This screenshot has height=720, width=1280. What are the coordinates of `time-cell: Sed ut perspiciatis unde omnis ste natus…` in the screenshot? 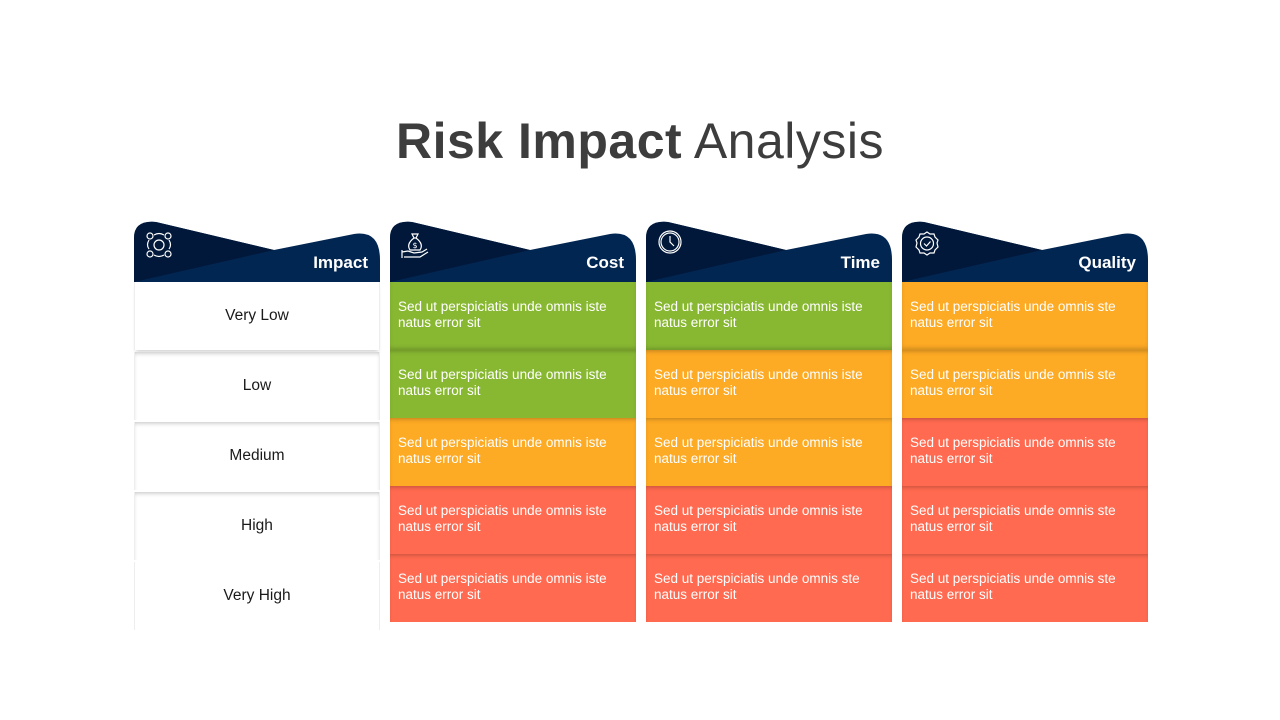 It's located at (769, 588).